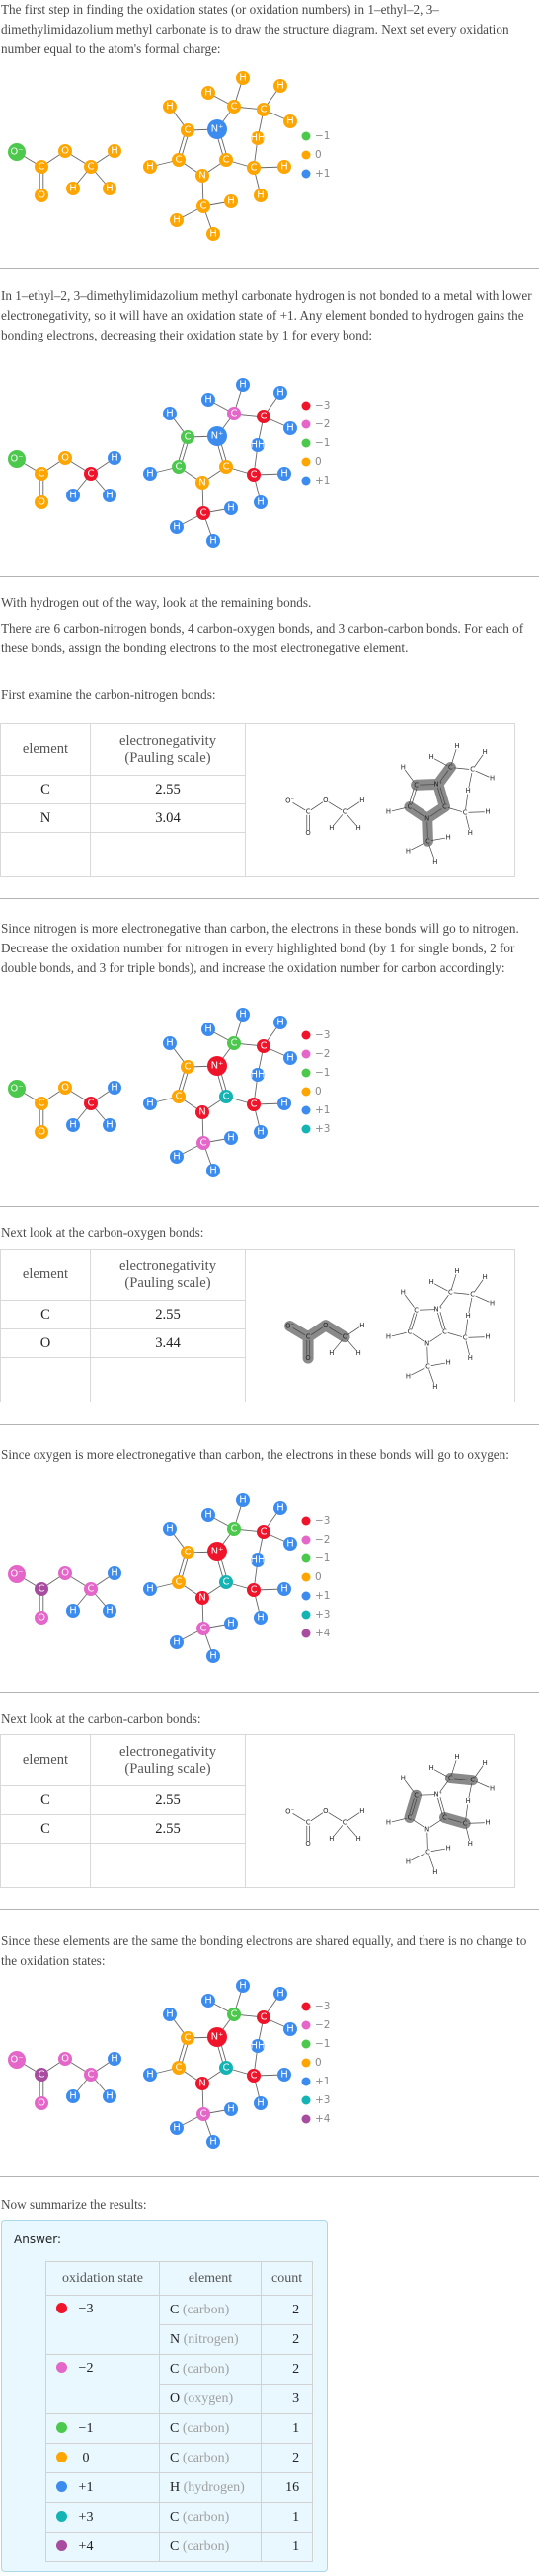 Image resolution: width=539 pixels, height=2576 pixels. Describe the element at coordinates (45, 790) in the screenshot. I see `element-cell: C` at that location.